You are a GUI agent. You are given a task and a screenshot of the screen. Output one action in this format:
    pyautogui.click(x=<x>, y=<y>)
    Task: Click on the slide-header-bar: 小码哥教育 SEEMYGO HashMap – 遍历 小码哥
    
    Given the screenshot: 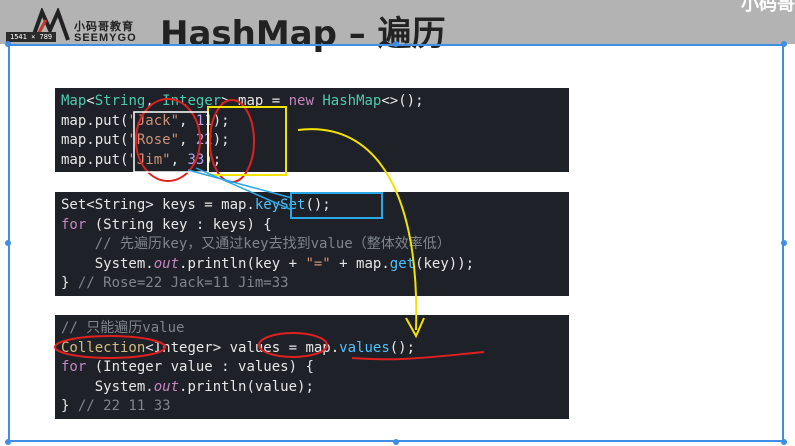 What is the action you would take?
    pyautogui.click(x=397, y=27)
    